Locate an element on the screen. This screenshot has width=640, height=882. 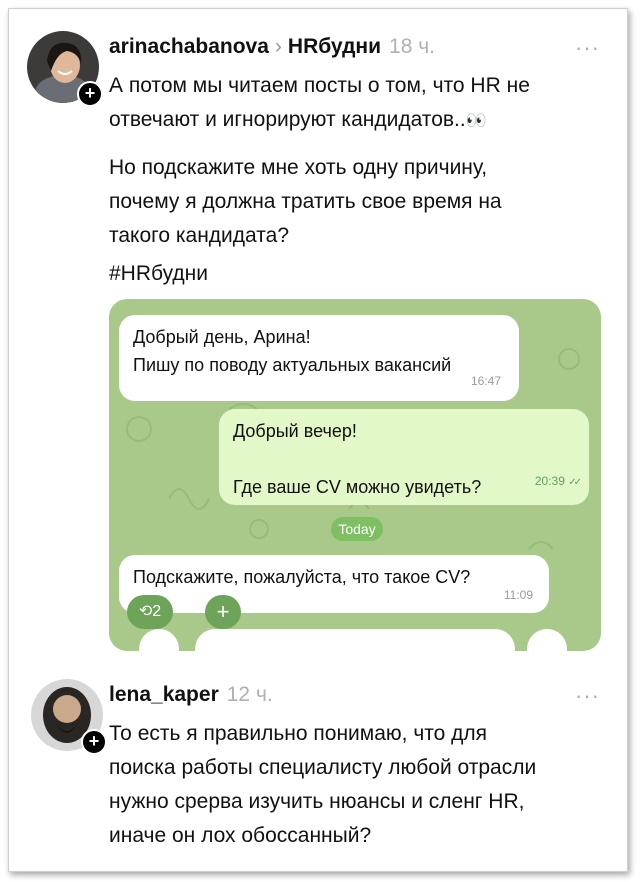
attach-icon is located at coordinates (159, 640).